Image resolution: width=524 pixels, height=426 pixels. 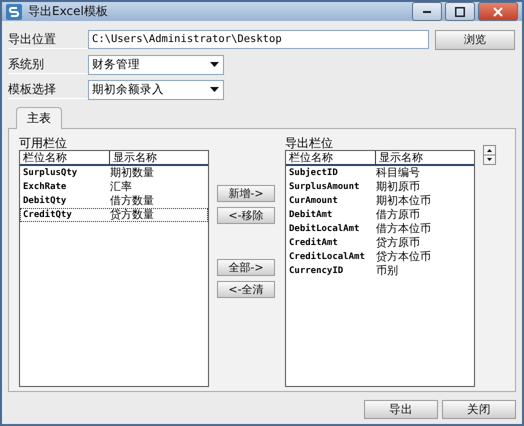 What do you see at coordinates (68, 11) in the screenshot?
I see `window-title: 导出Excel模板` at bounding box center [68, 11].